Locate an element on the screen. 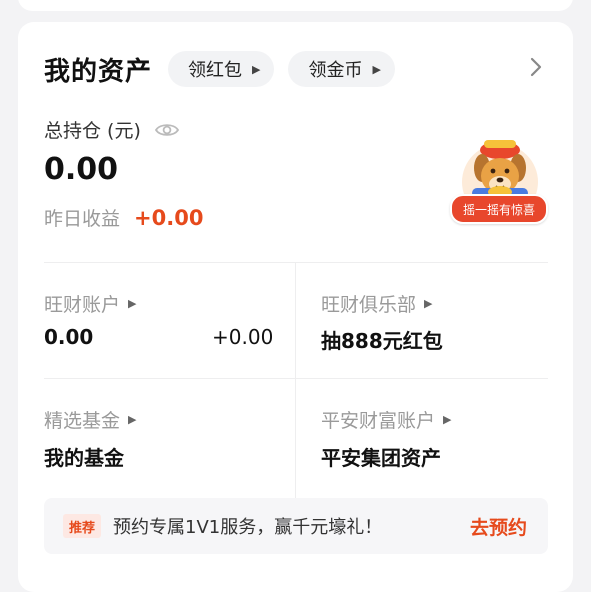 The width and height of the screenshot is (591, 592). assets-header: 我的资产 领红包 ▶ 领金币 ▶ is located at coordinates (219, 69).